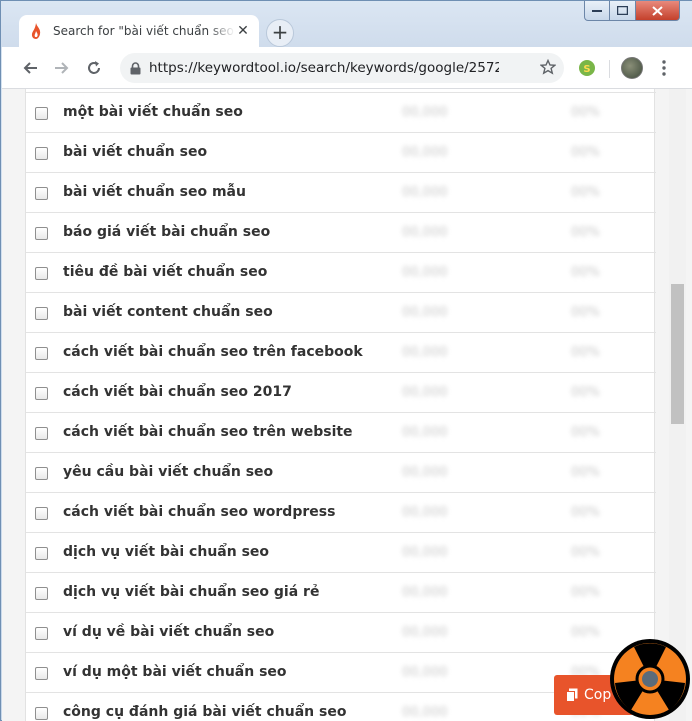 The height and width of the screenshot is (721, 692). Describe the element at coordinates (623, 11) in the screenshot. I see `maximize-button` at that location.